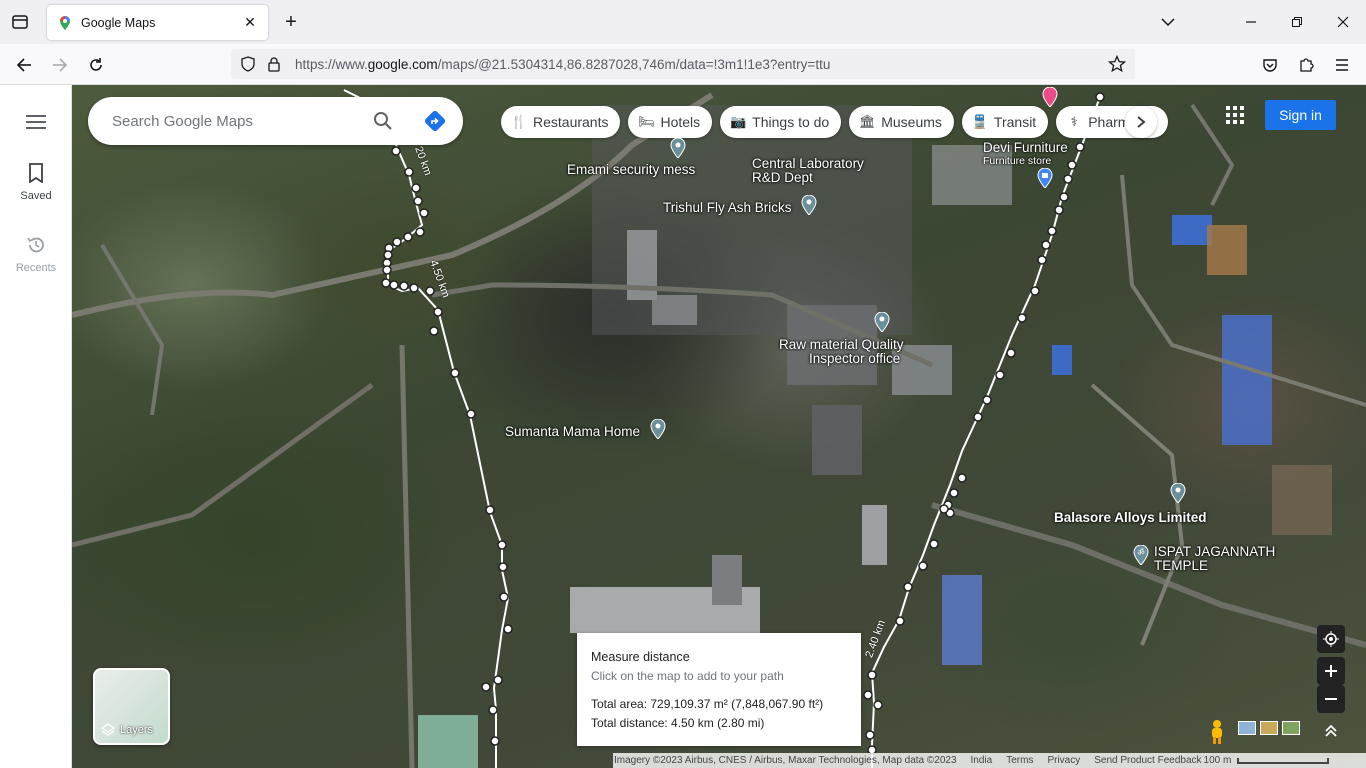 This screenshot has width=1366, height=768. What do you see at coordinates (1300, 115) in the screenshot?
I see `sign-in-button: Sign in` at bounding box center [1300, 115].